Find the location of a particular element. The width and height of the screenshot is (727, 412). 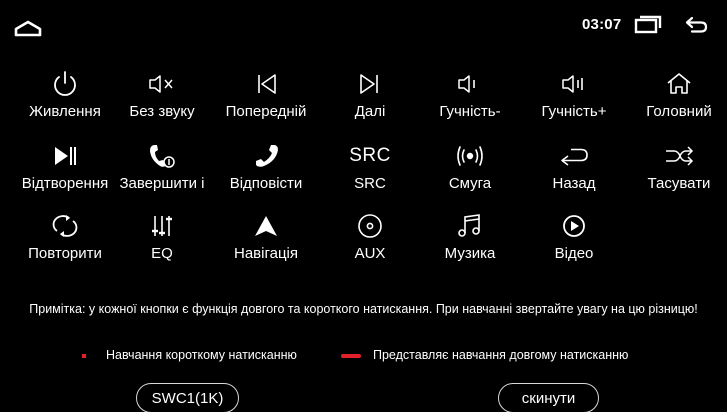

function-label: Тасувати is located at coordinates (679, 183).